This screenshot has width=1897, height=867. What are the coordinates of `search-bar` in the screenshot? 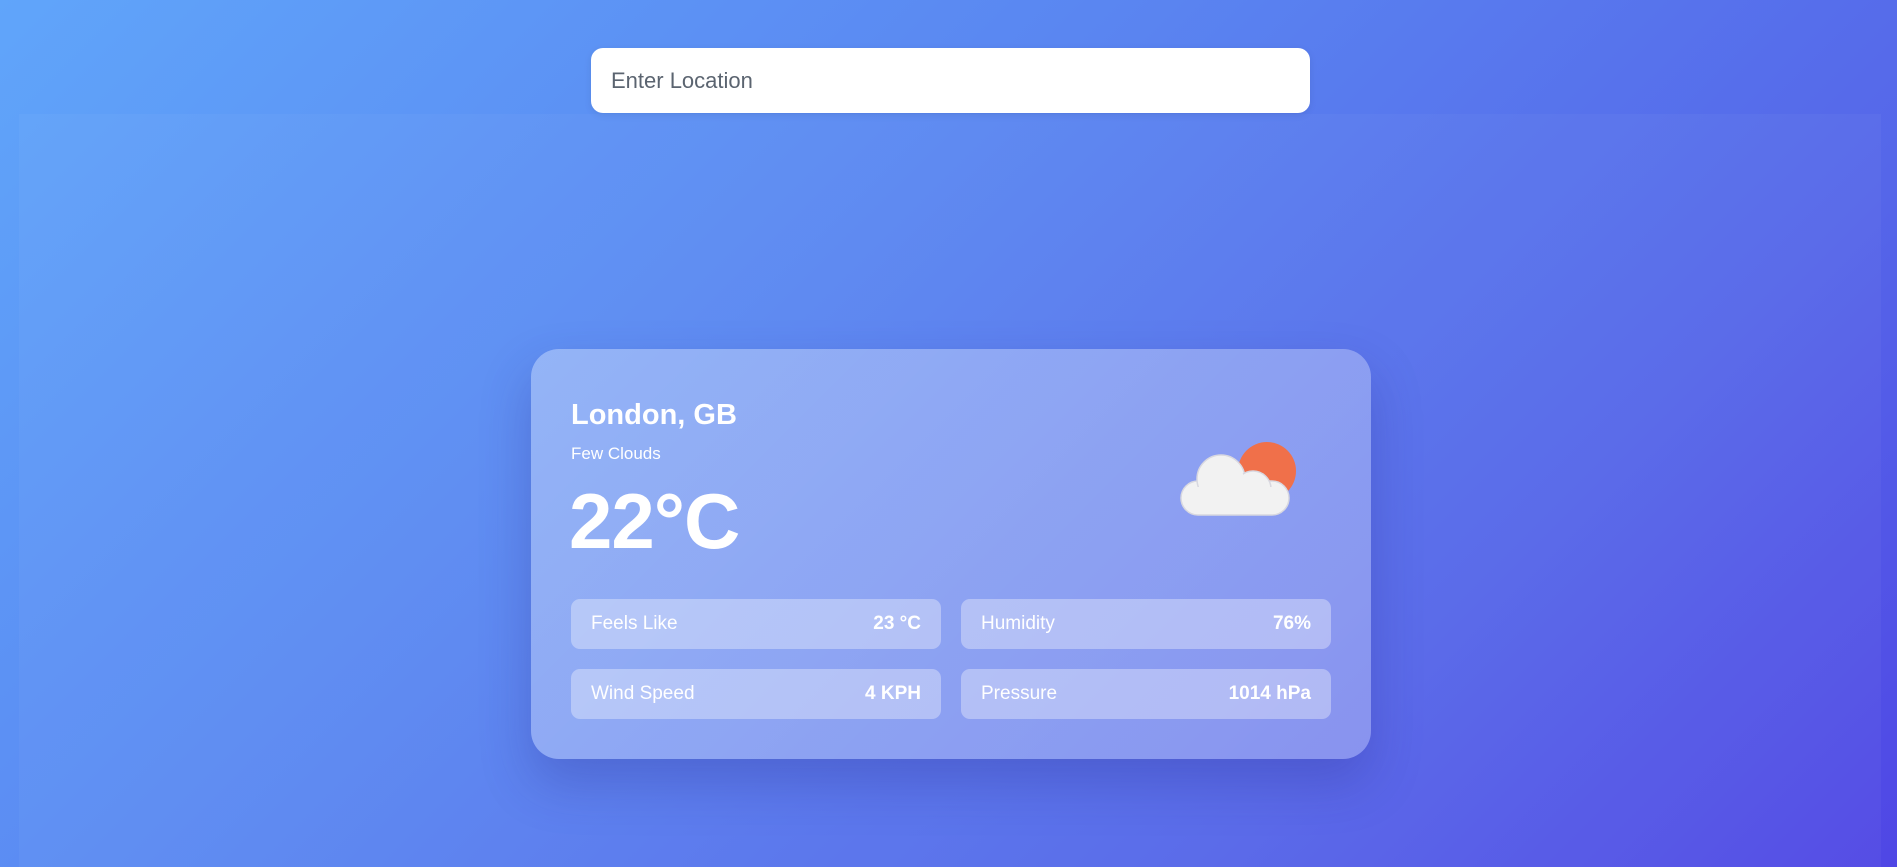 It's located at (950, 80).